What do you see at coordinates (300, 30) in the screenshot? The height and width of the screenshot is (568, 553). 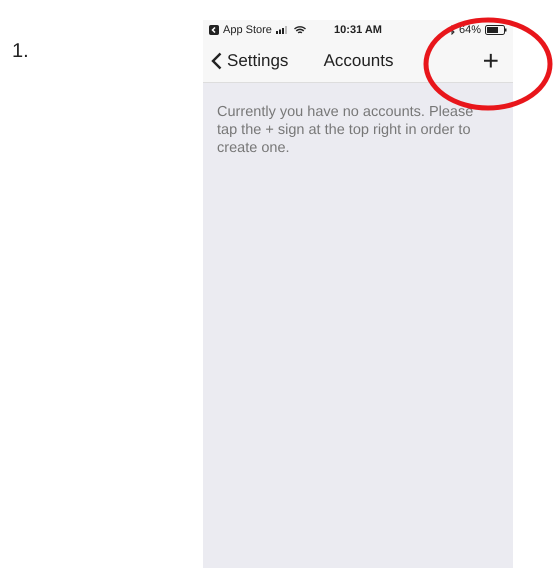 I see `wifi-icon` at bounding box center [300, 30].